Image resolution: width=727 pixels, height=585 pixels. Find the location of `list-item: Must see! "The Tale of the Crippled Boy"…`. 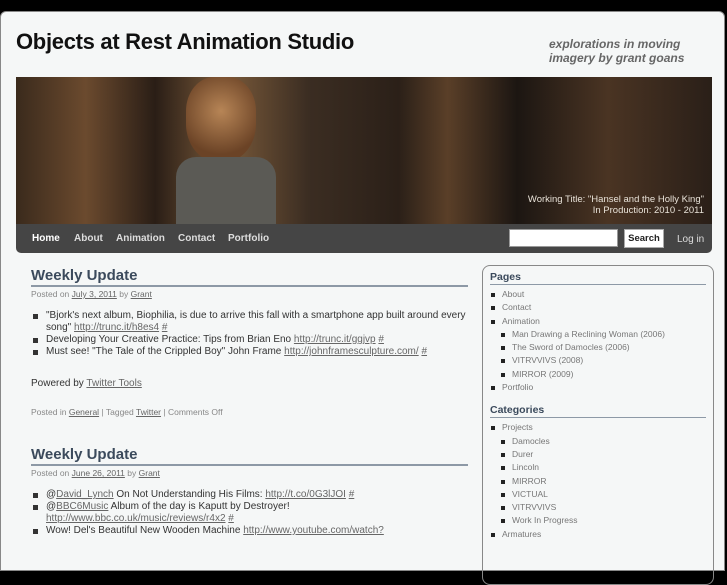

list-item: Must see! "The Tale of the Crippled Boy"… is located at coordinates (250, 352).